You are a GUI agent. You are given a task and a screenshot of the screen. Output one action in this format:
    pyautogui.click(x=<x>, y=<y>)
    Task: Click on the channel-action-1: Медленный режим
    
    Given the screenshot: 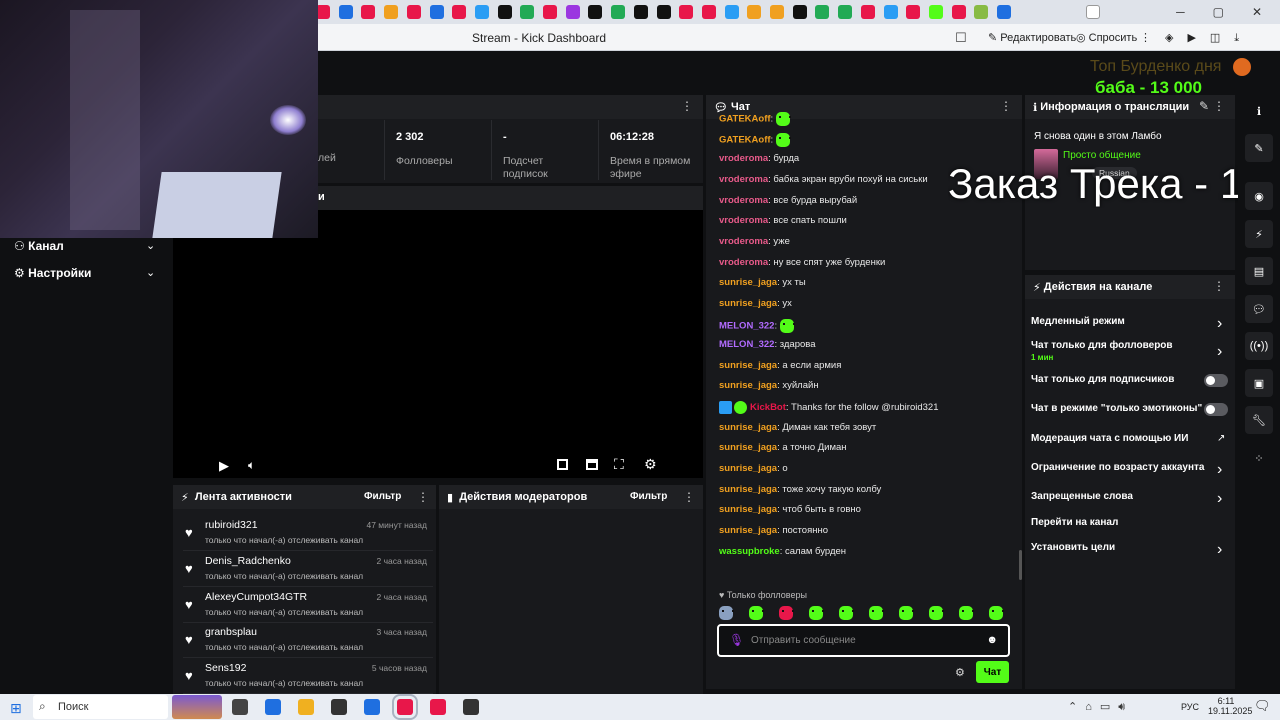 What is the action you would take?
    pyautogui.click(x=1078, y=321)
    